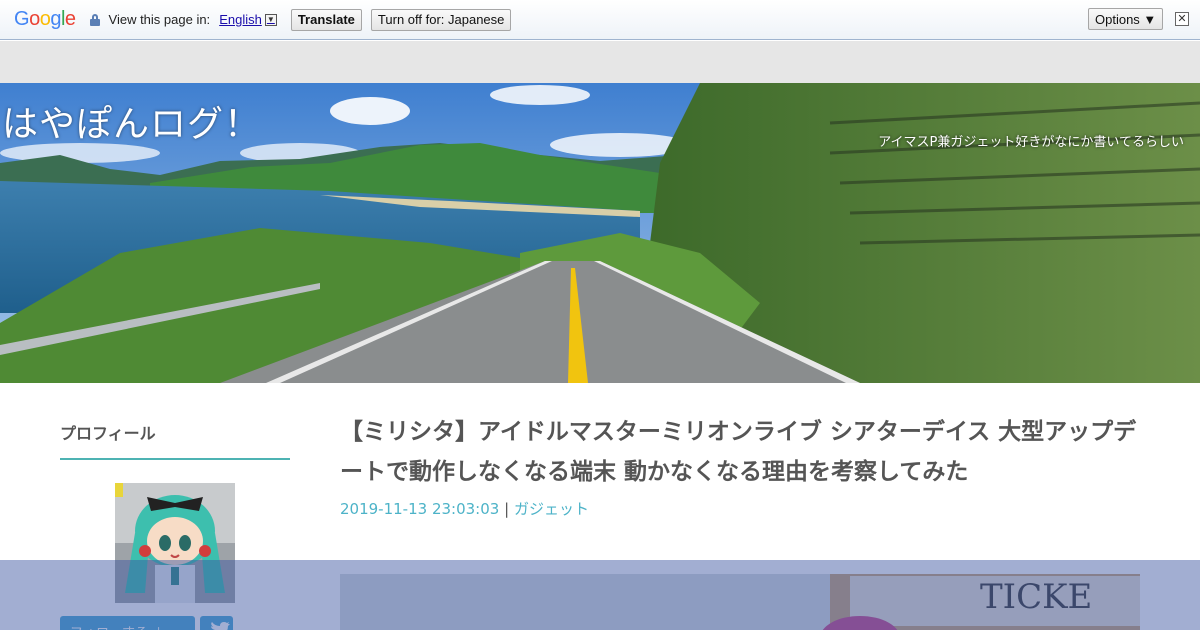  What do you see at coordinates (1036, 597) in the screenshot?
I see `ticket-sign-text: TICKE` at bounding box center [1036, 597].